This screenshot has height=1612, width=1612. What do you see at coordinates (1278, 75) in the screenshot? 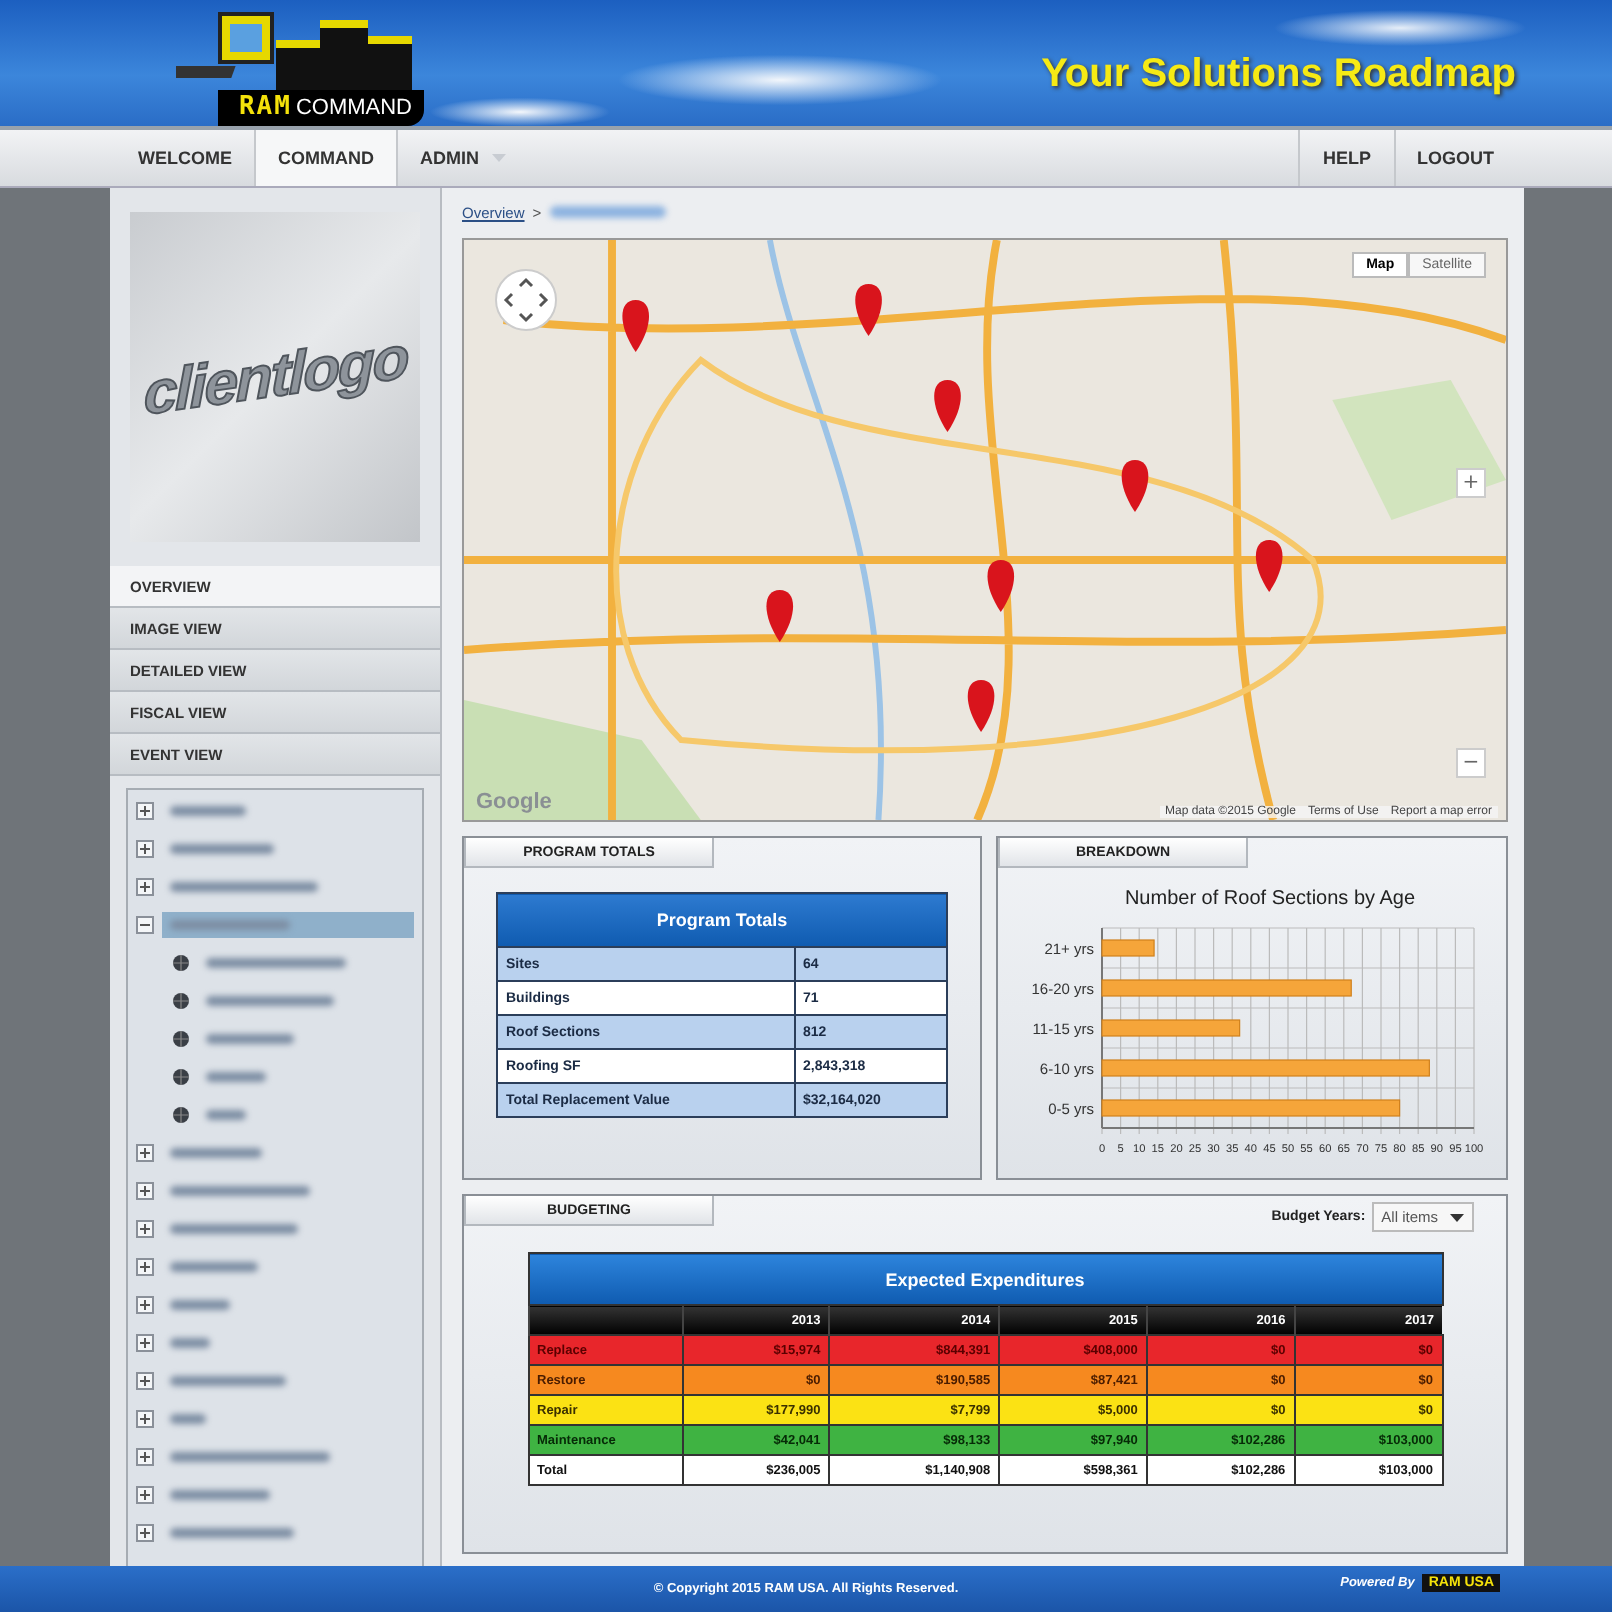
I see `site-title: Your Solutions Roadmap` at bounding box center [1278, 75].